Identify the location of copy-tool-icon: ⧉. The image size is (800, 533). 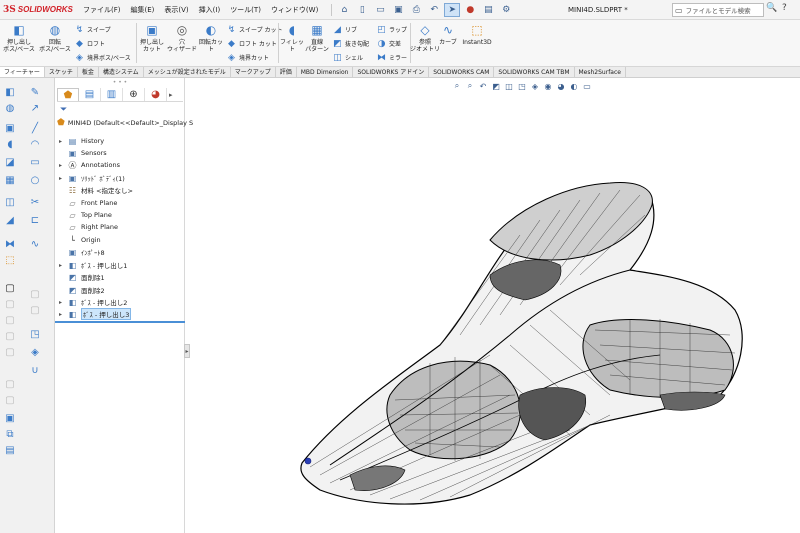
(10, 434).